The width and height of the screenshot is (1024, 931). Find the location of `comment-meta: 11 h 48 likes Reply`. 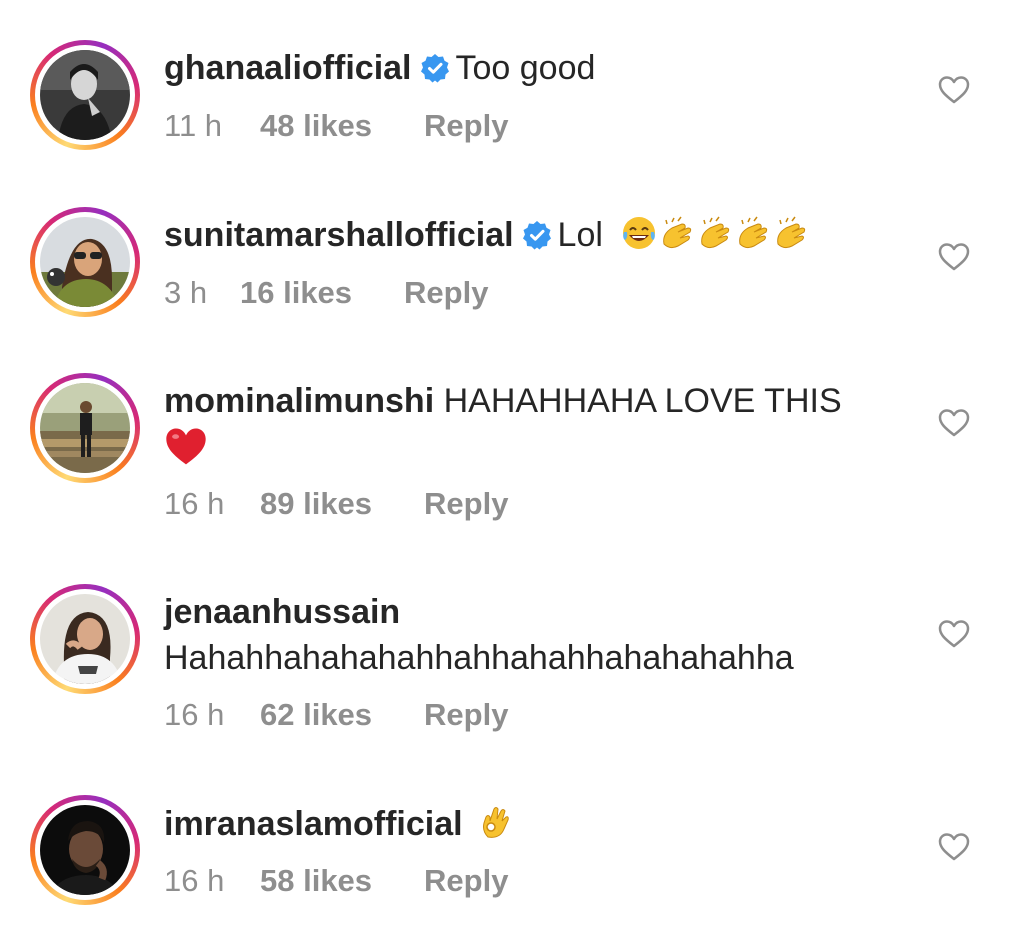

comment-meta: 11 h 48 likes Reply is located at coordinates (336, 126).